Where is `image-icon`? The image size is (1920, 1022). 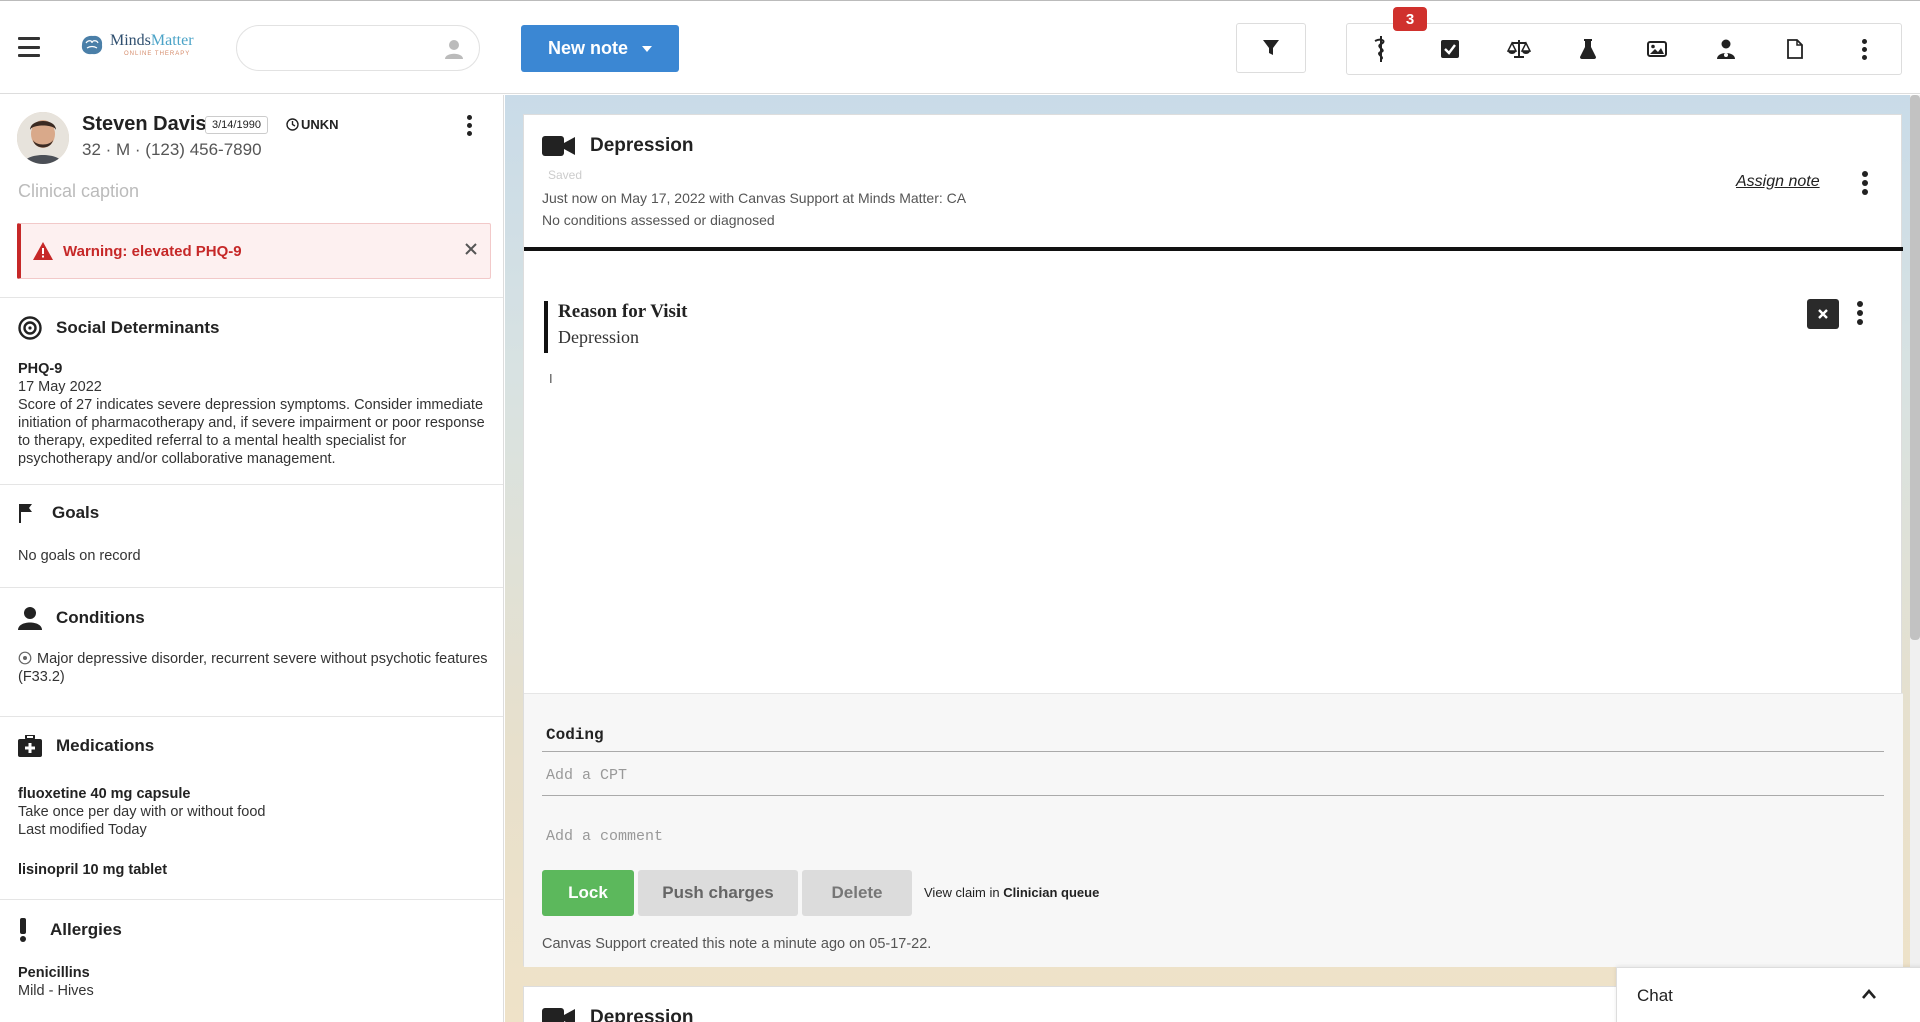
image-icon is located at coordinates (1657, 49).